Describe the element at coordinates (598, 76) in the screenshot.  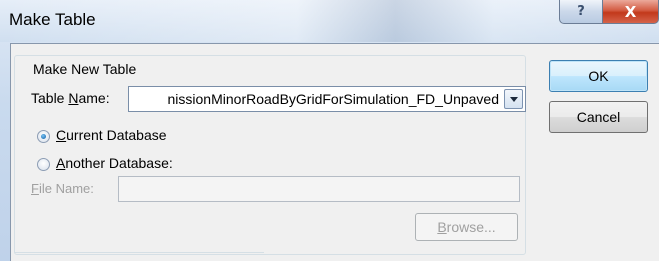
I see `ok-button: OK` at that location.